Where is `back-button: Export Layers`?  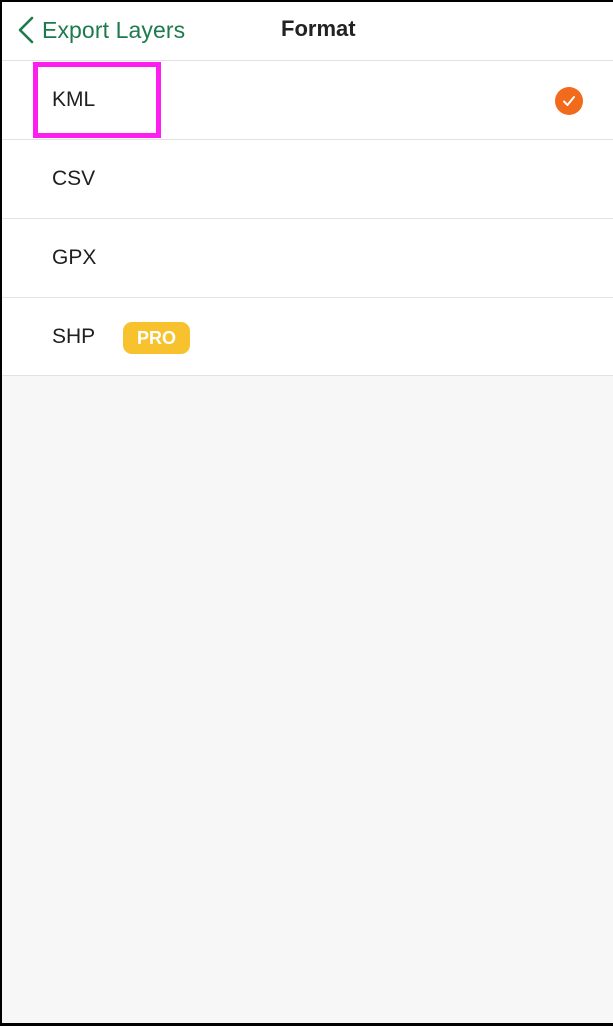 back-button: Export Layers is located at coordinates (100, 30).